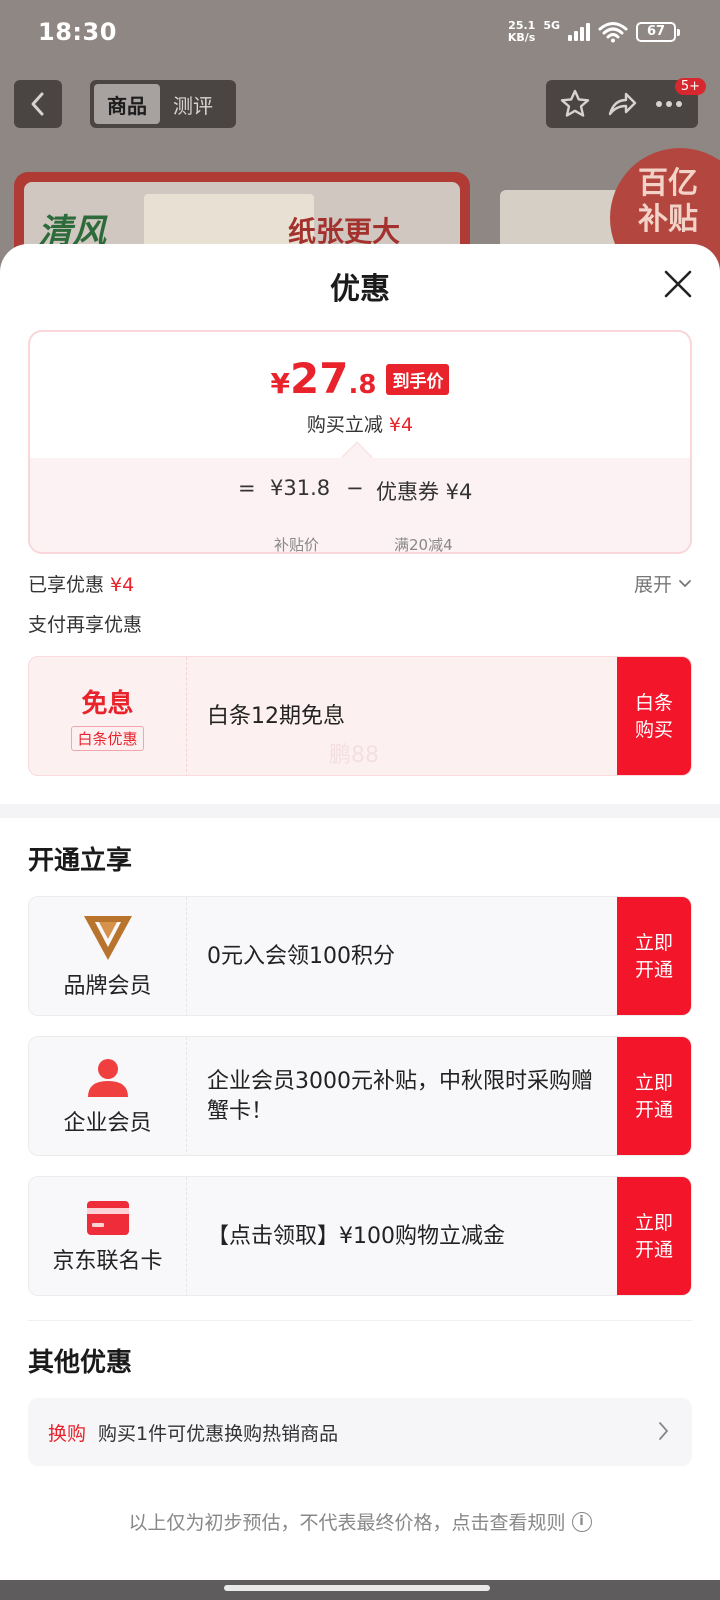 This screenshot has height=1600, width=720. What do you see at coordinates (107, 1261) in the screenshot?
I see `cobrand-card-label: 京东联名卡` at bounding box center [107, 1261].